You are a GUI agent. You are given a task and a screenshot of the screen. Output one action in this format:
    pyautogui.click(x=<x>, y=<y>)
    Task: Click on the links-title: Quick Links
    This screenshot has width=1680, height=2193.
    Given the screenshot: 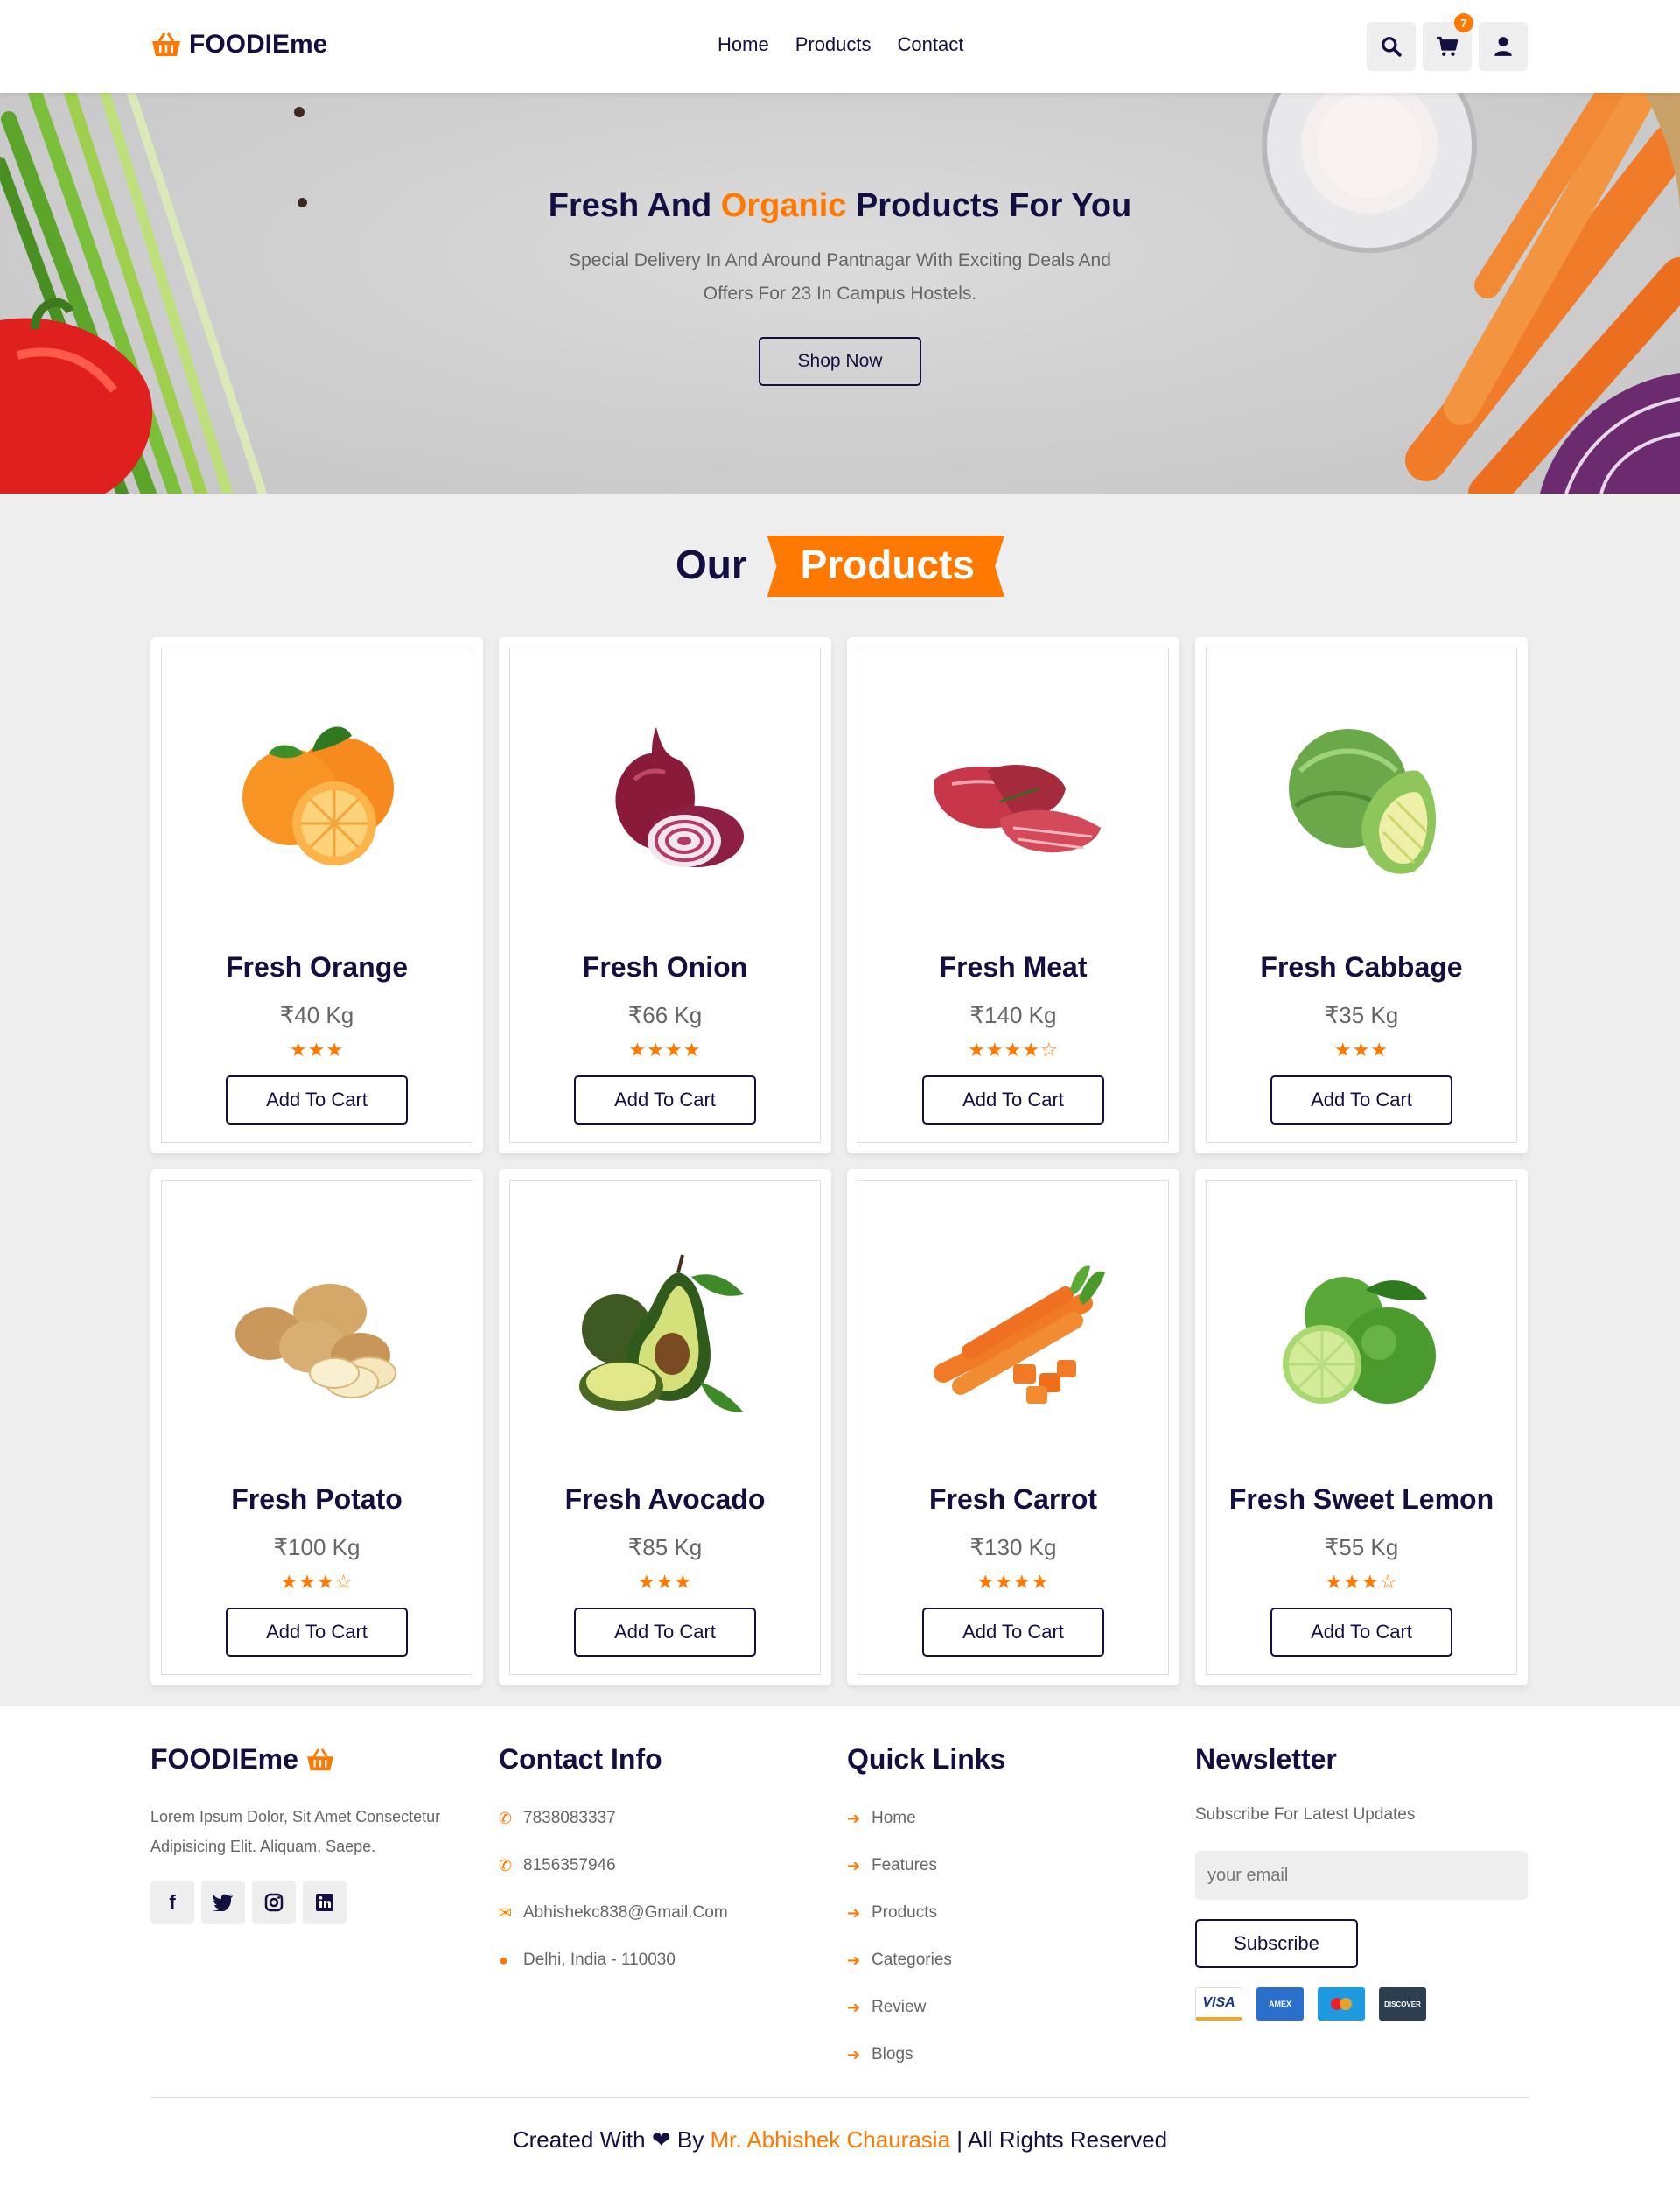 What is the action you would take?
    pyautogui.click(x=926, y=1759)
    